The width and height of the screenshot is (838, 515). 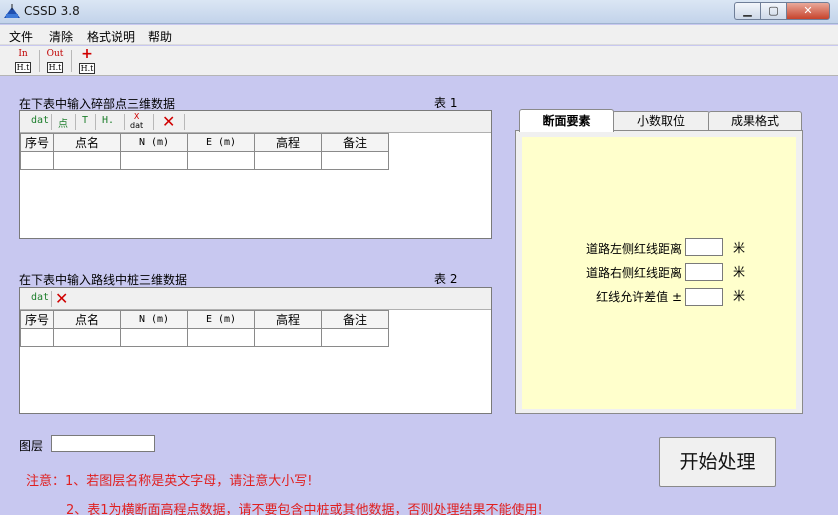 What do you see at coordinates (87, 68) in the screenshot?
I see `add-icon: H.t` at bounding box center [87, 68].